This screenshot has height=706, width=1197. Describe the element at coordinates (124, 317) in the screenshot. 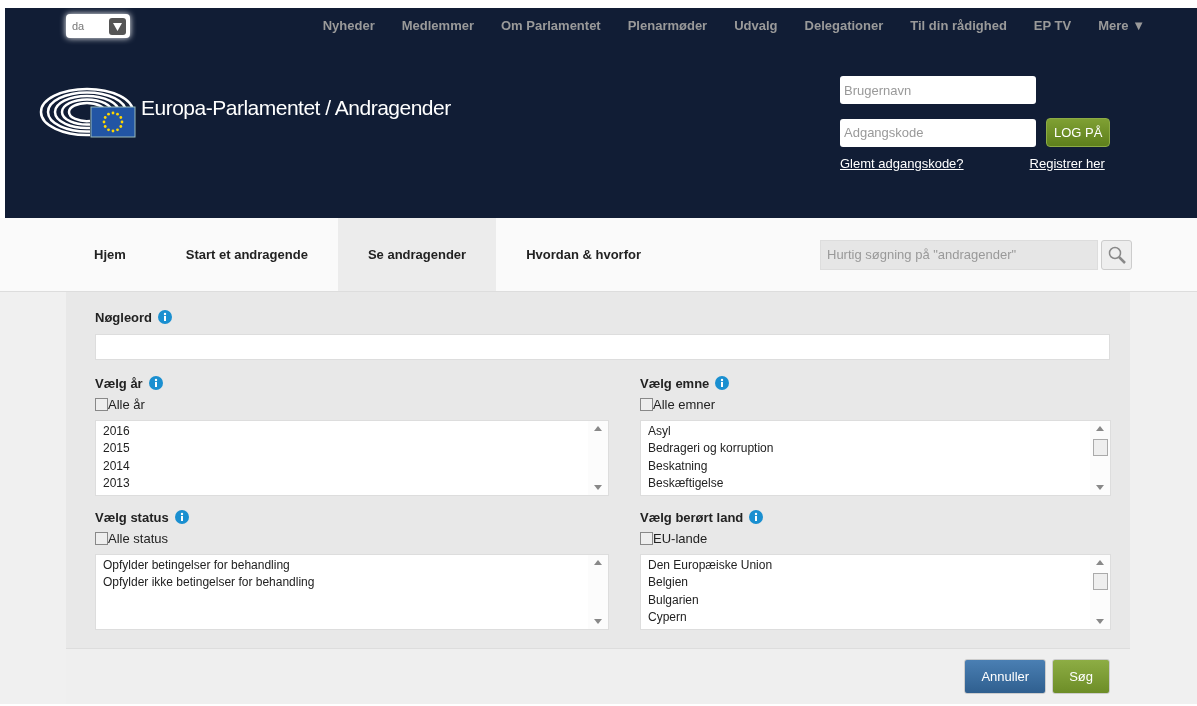

I see `field-label: Nøgleord` at that location.